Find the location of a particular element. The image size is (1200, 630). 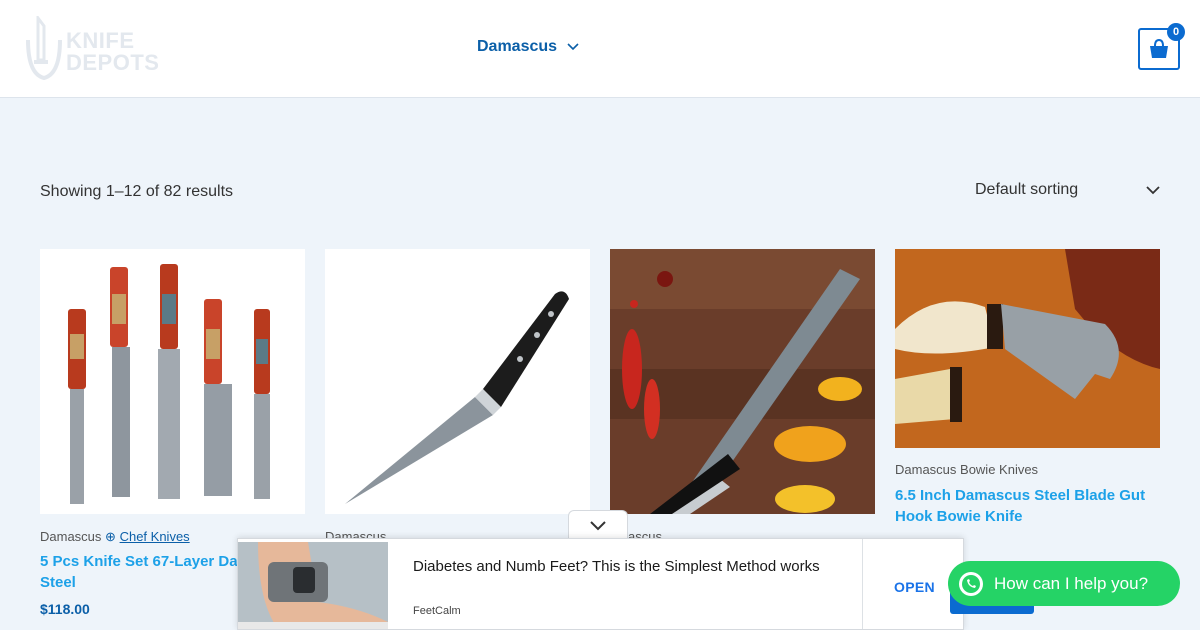

ad-divider is located at coordinates (862, 584).